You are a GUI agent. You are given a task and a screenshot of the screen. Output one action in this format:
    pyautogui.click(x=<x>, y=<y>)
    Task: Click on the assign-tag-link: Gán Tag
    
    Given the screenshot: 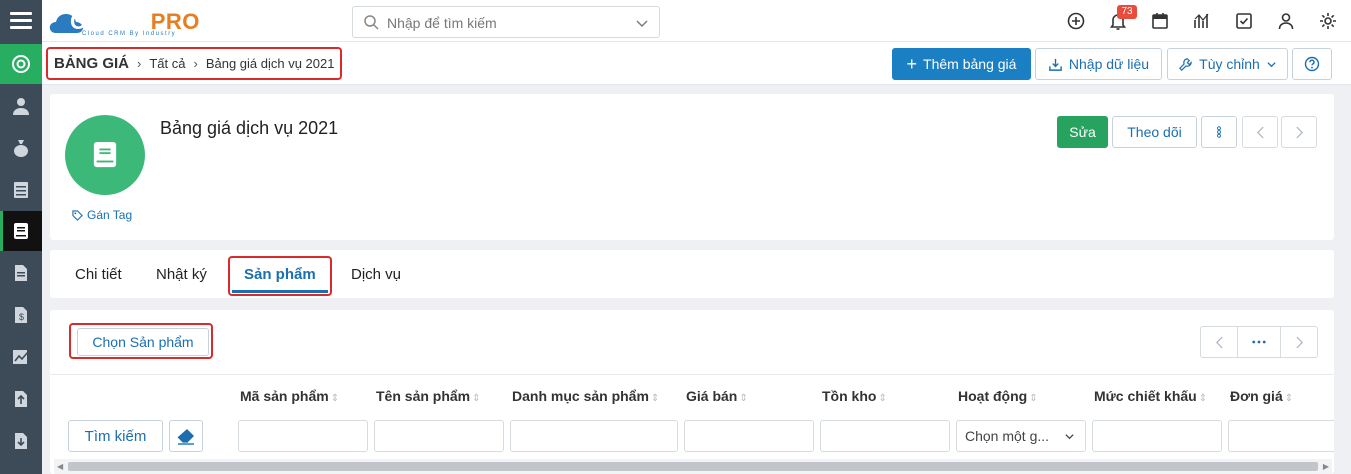 What is the action you would take?
    pyautogui.click(x=102, y=215)
    